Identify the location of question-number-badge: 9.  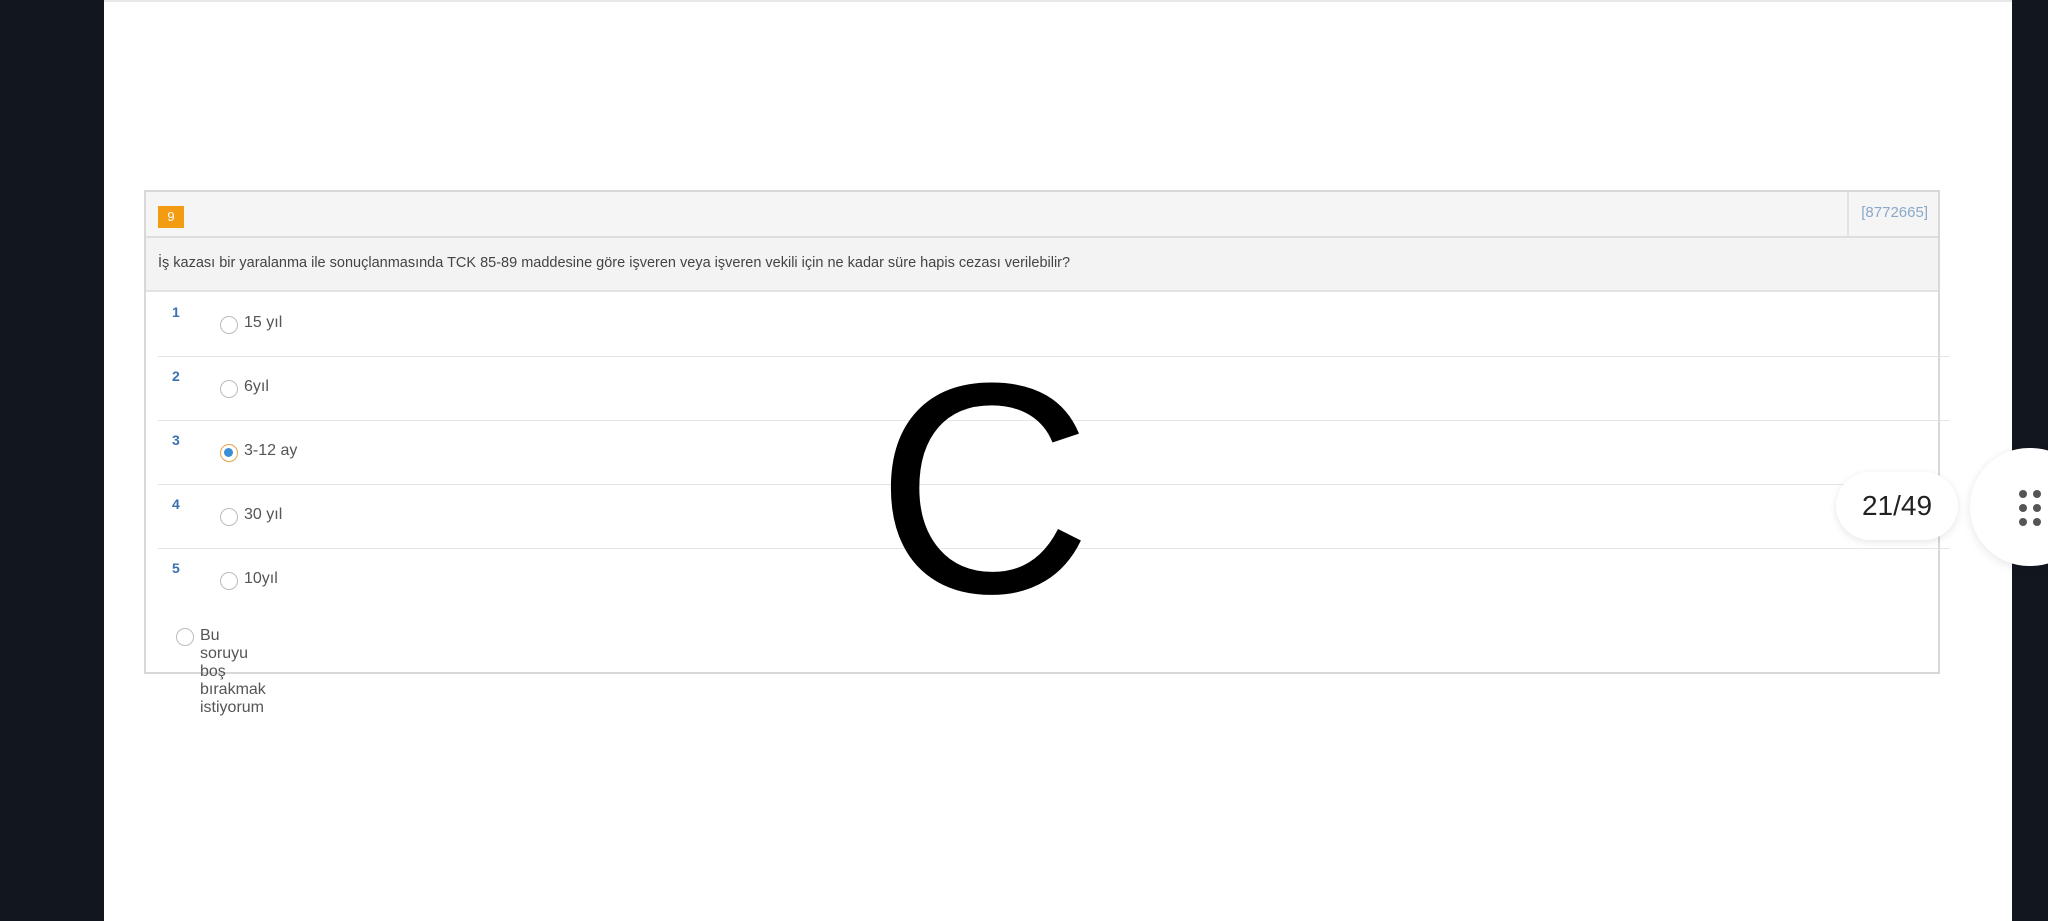
(171, 217).